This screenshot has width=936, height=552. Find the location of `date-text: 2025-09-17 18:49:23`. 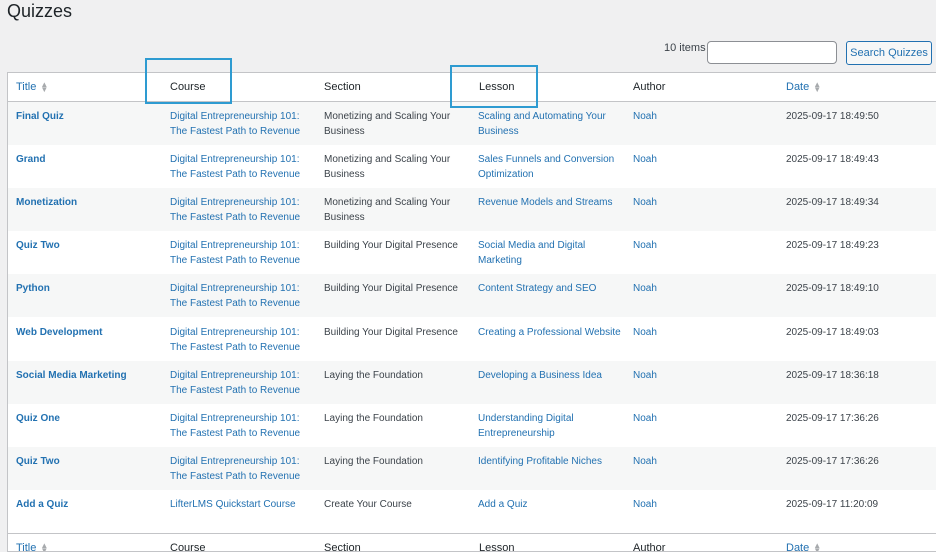

date-text: 2025-09-17 18:49:23 is located at coordinates (832, 246).